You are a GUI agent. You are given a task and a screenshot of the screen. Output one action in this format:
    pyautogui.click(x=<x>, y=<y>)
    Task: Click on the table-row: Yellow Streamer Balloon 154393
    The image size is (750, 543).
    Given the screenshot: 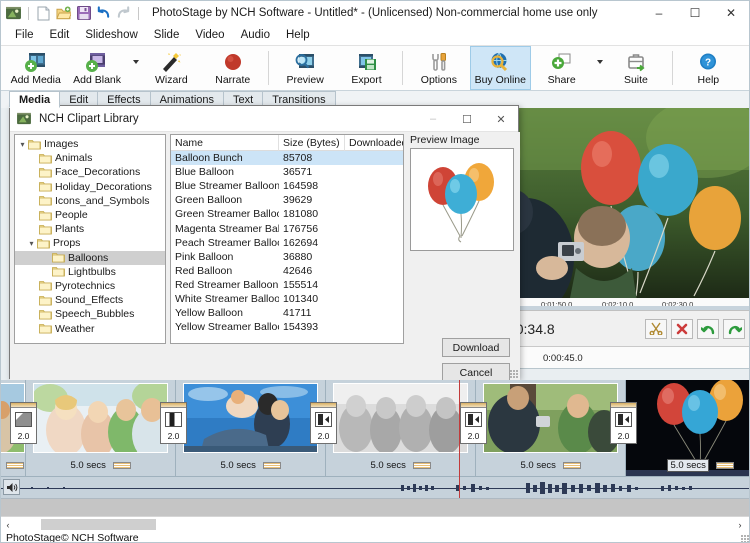 What is the action you would take?
    pyautogui.click(x=287, y=327)
    